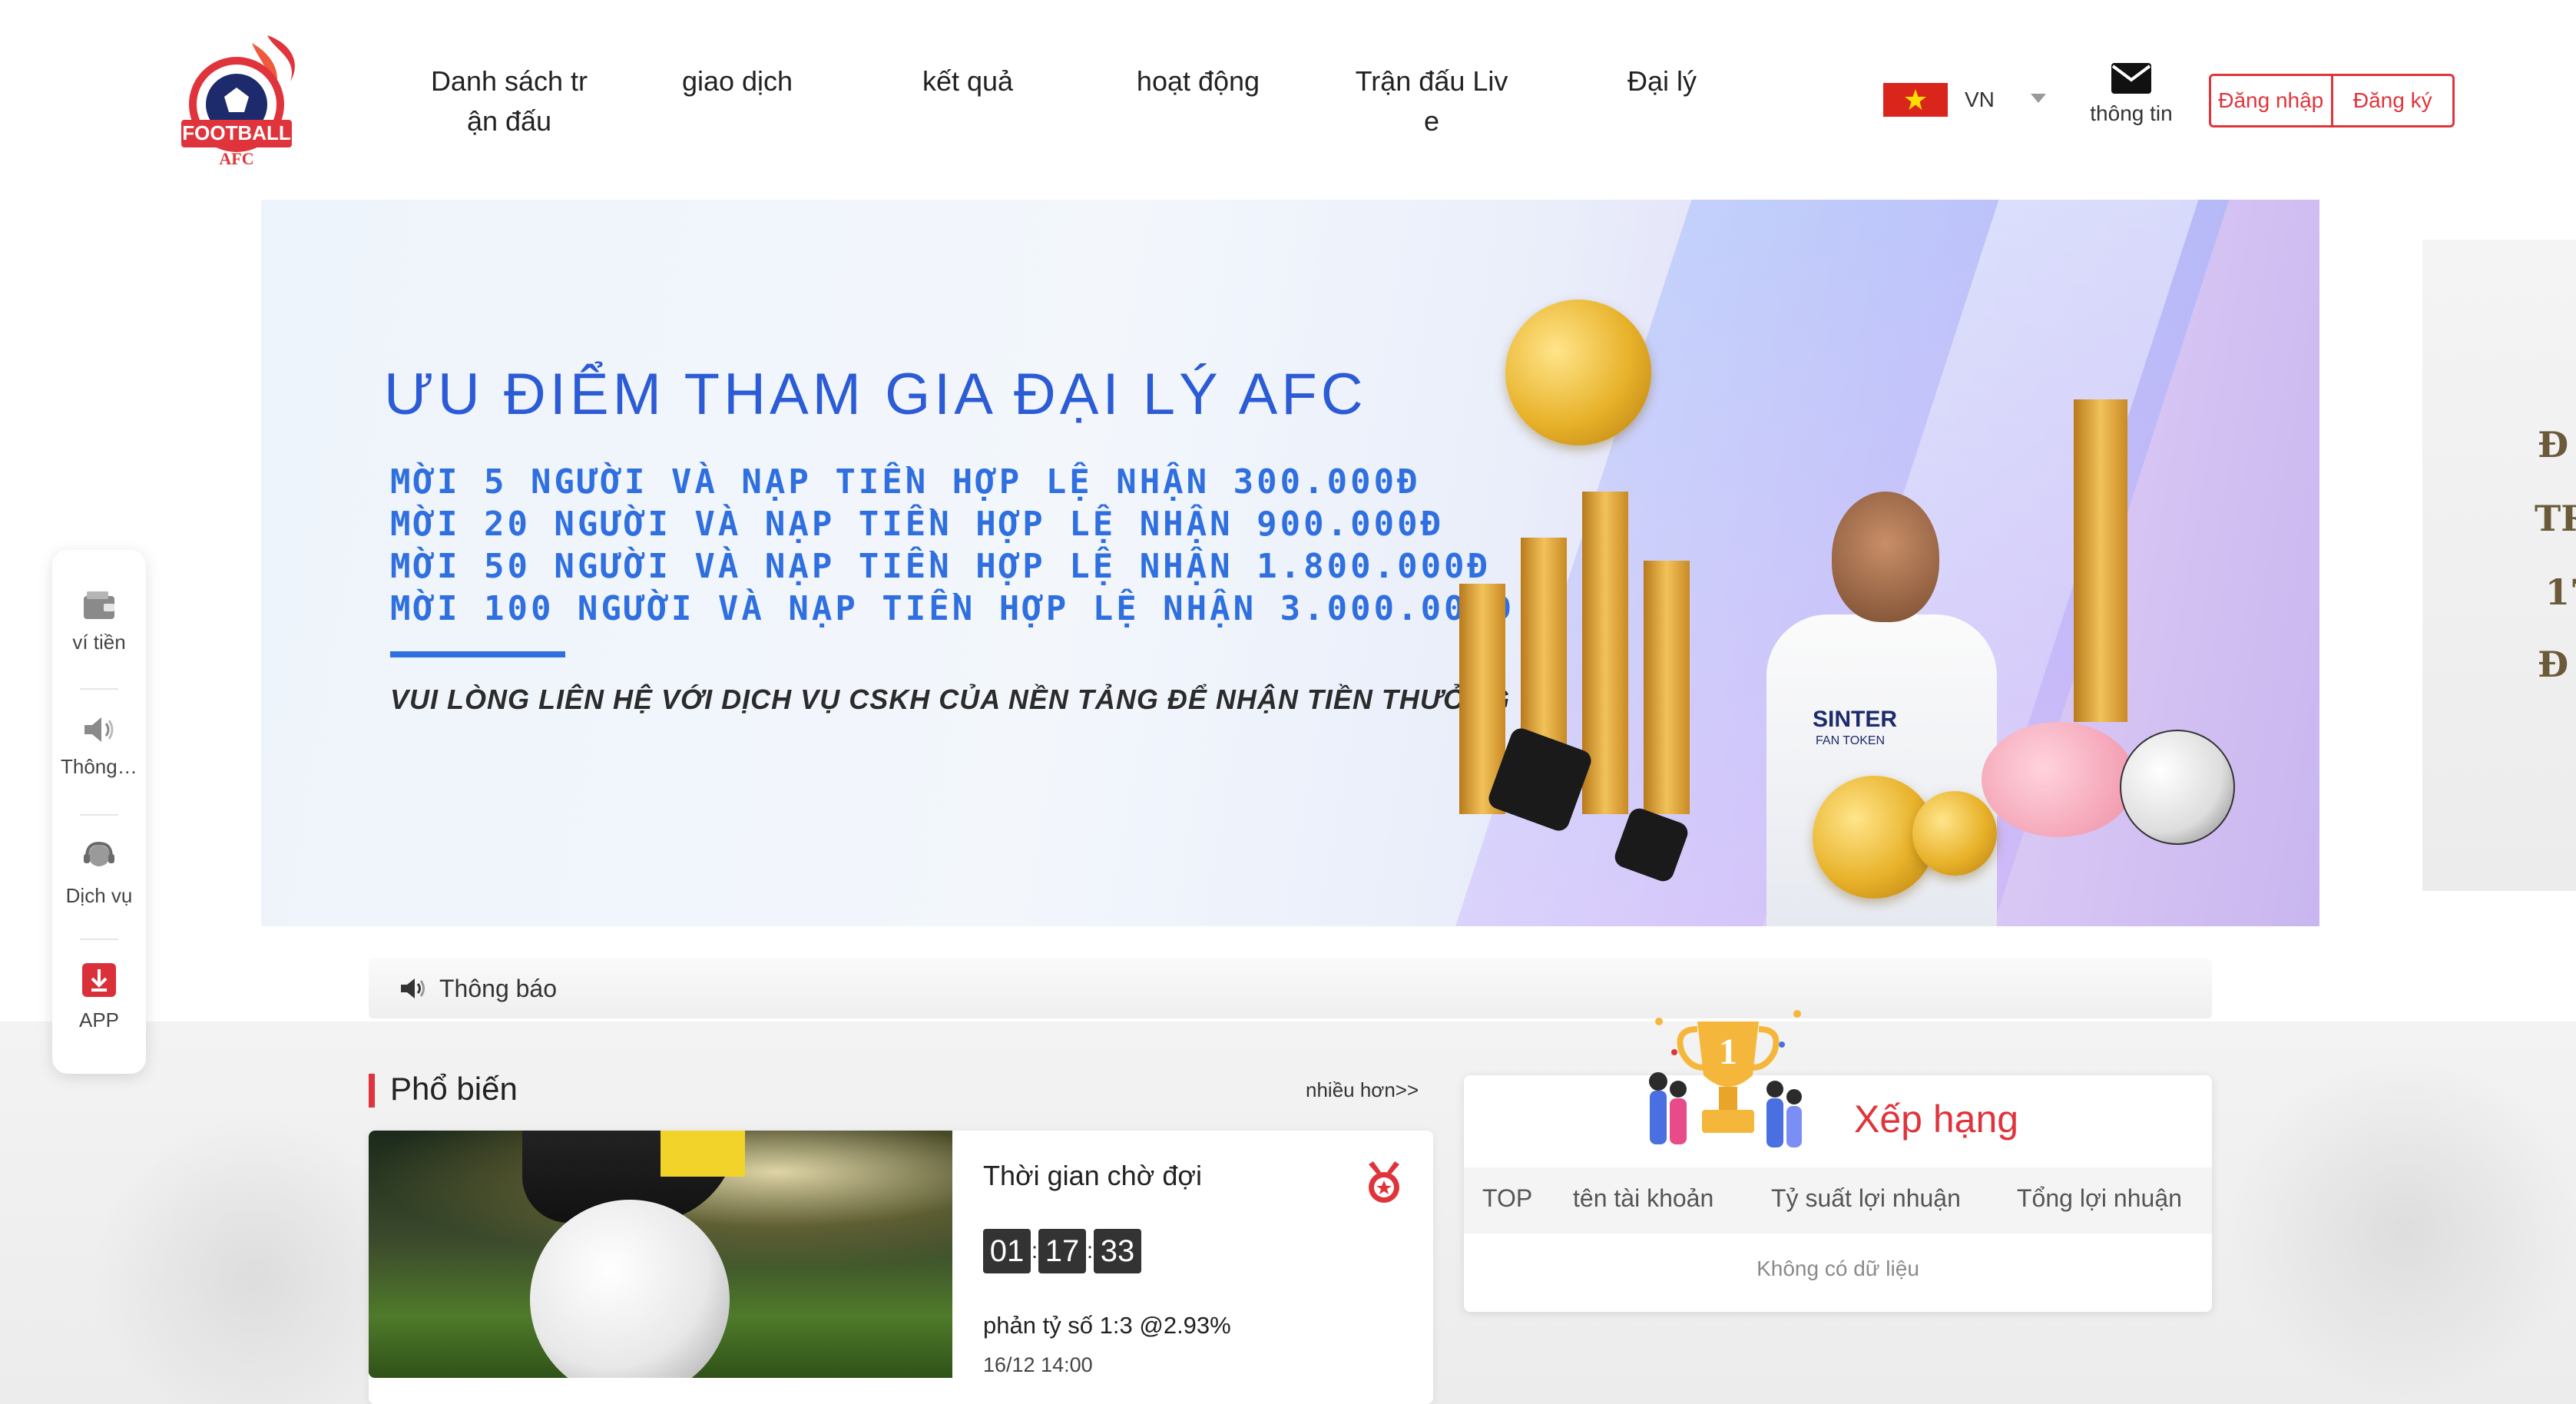 The width and height of the screenshot is (2576, 1404). I want to click on piggy-bank-icon, so click(2058, 779).